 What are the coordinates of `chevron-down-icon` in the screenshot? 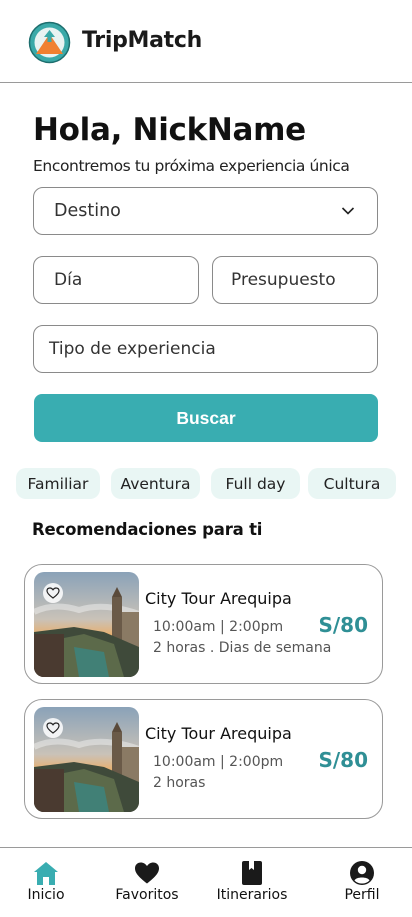 It's located at (348, 211).